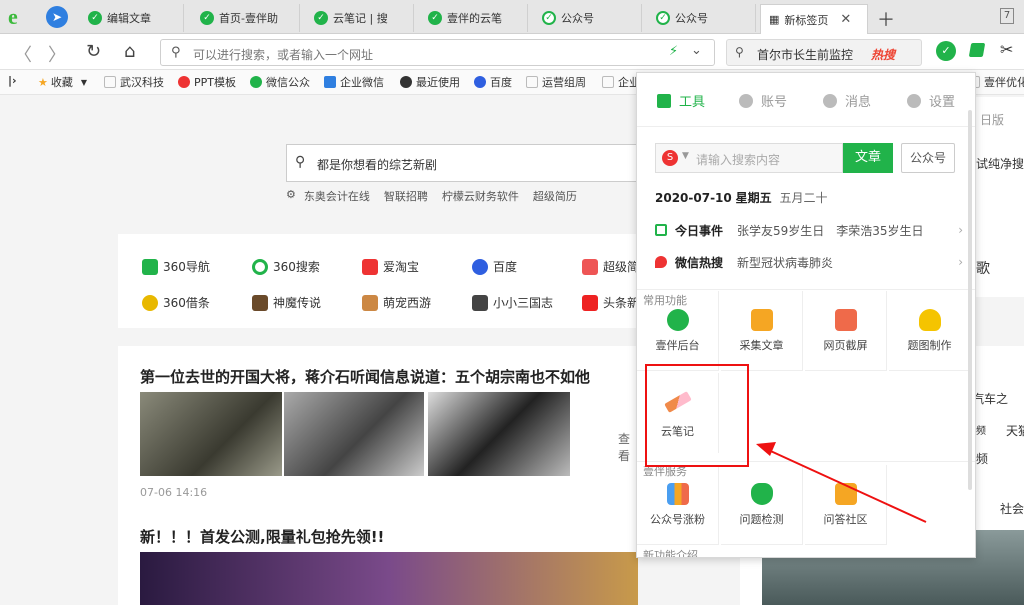 The width and height of the screenshot is (1024, 605). I want to click on window-count: 7, so click(1007, 16).